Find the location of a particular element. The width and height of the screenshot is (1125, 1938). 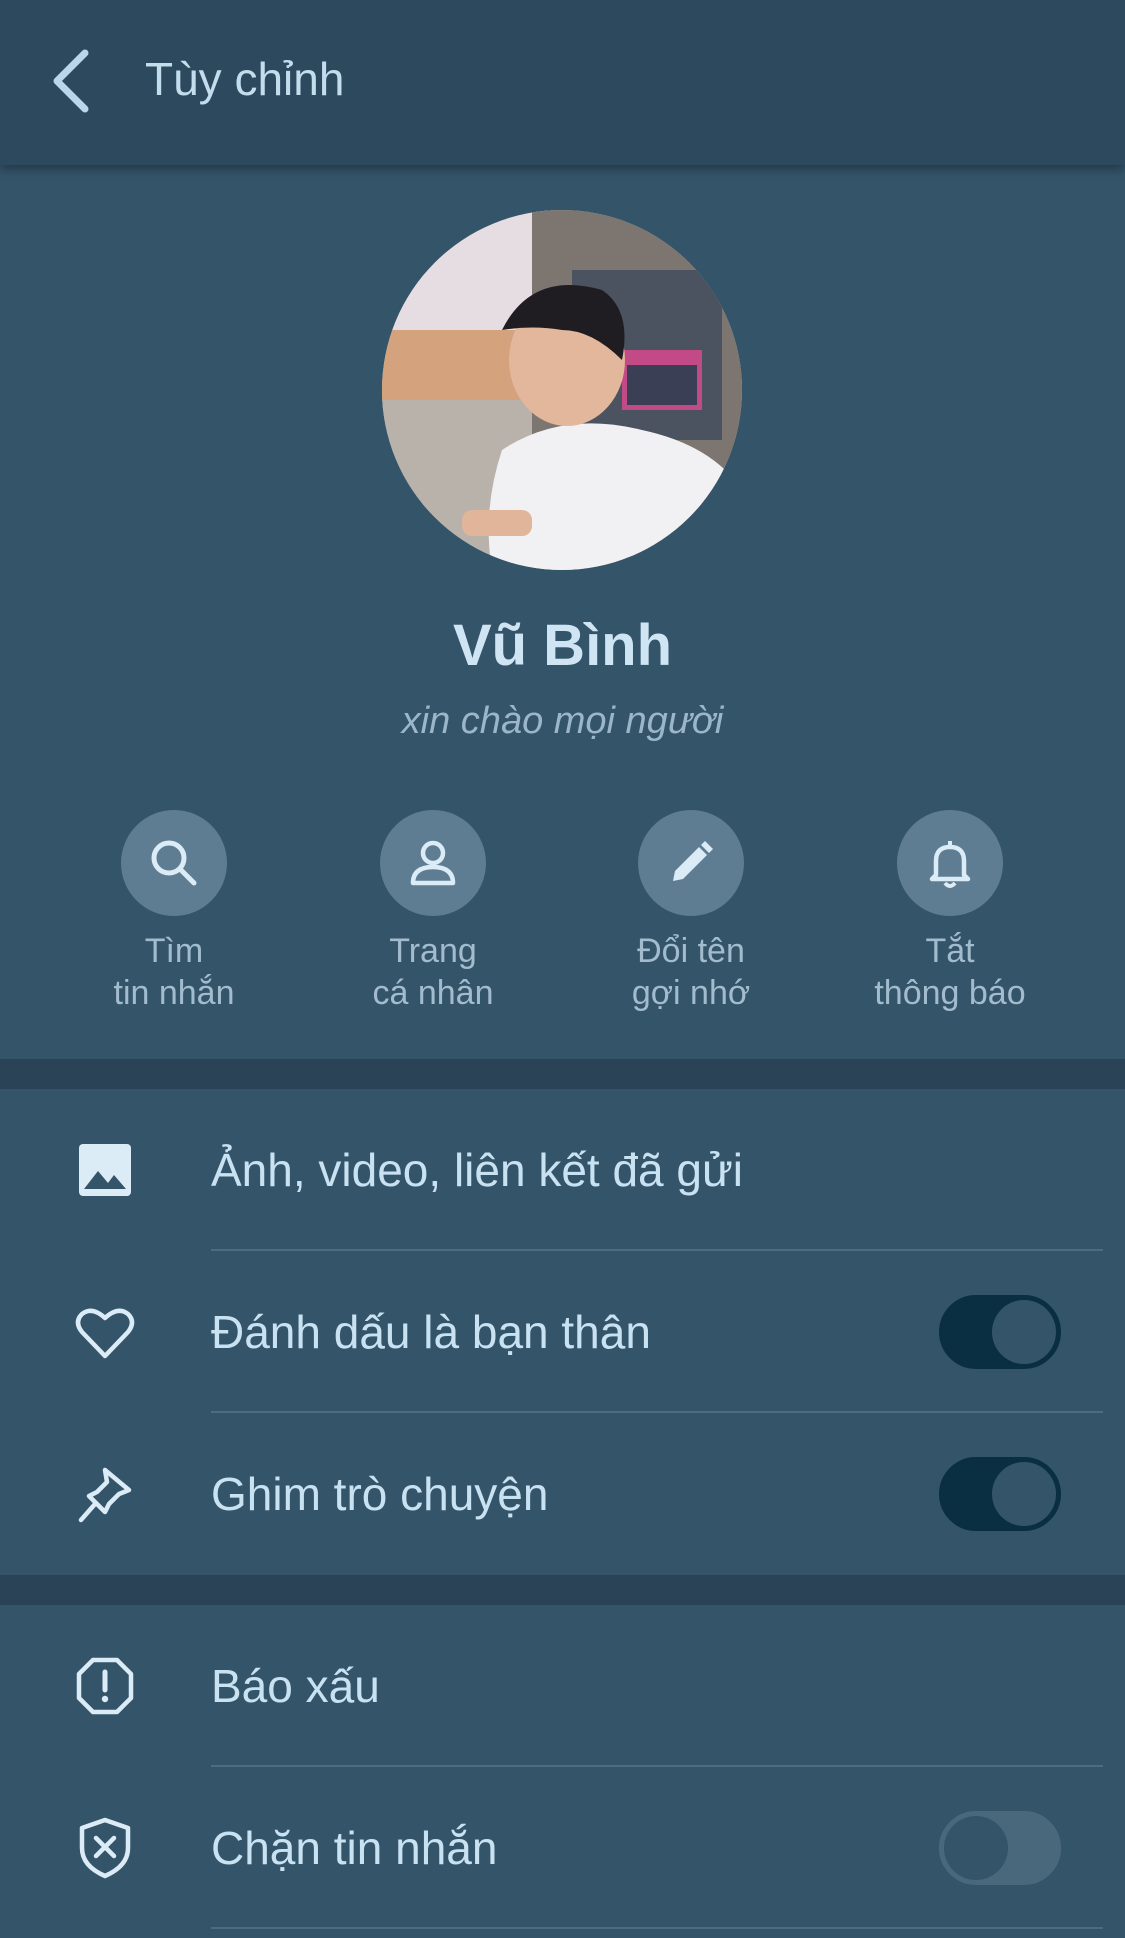

action-label: Tìm tin nhắn is located at coordinates (174, 972).